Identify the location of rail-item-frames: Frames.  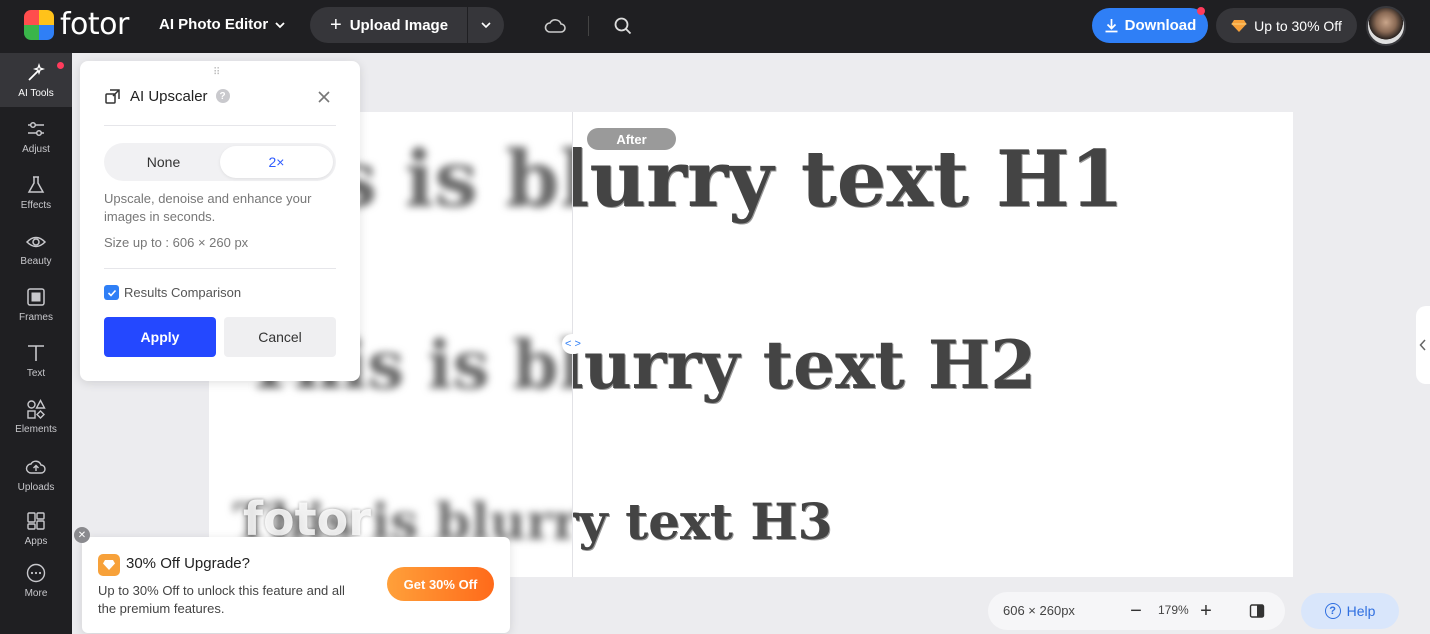
(36, 304).